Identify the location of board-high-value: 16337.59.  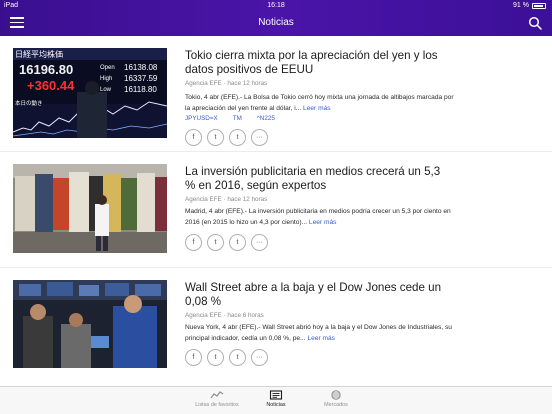
(141, 78).